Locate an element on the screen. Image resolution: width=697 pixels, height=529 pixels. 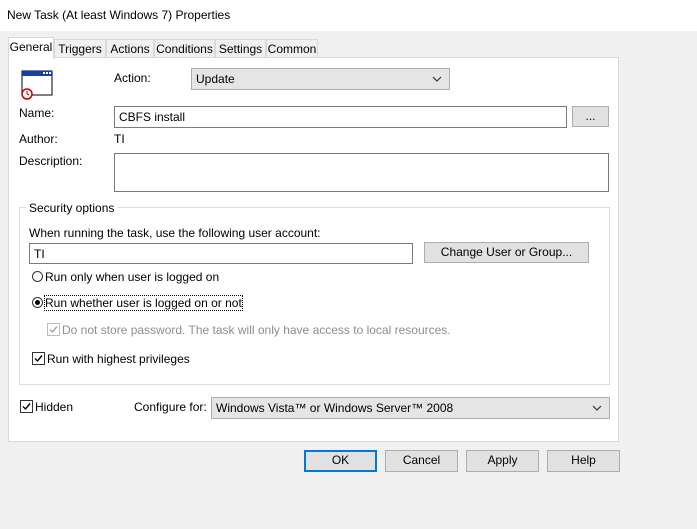
user-account-input: TI is located at coordinates (221, 253).